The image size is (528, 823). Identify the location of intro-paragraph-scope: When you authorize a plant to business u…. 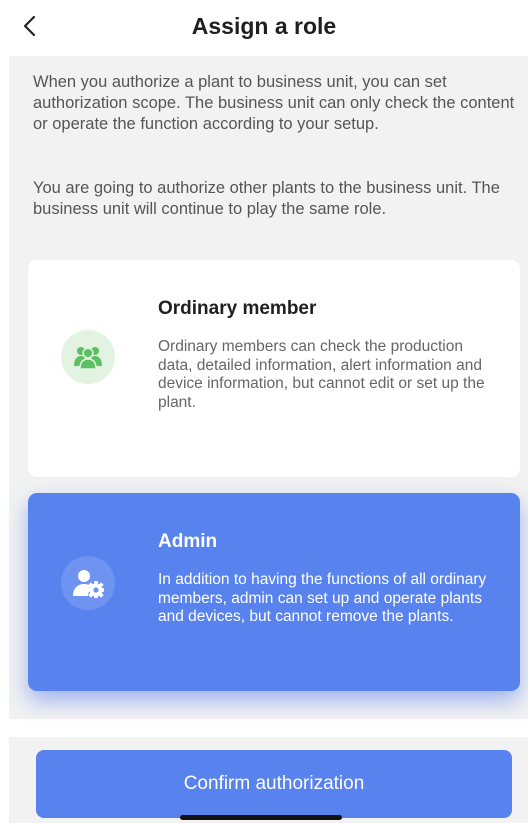
(274, 103).